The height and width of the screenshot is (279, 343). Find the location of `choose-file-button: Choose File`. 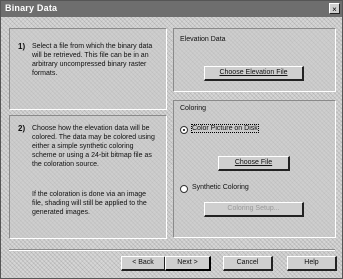

choose-file-button: Choose File is located at coordinates (254, 163).